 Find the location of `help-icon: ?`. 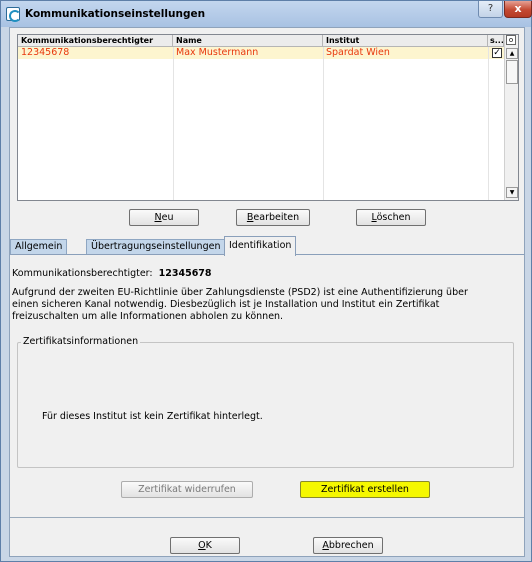

help-icon: ? is located at coordinates (490, 8).